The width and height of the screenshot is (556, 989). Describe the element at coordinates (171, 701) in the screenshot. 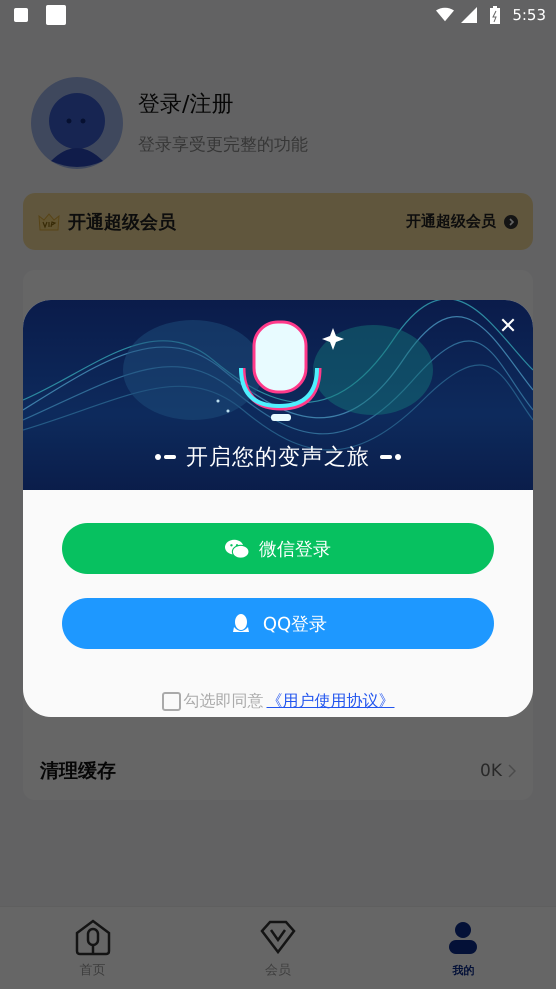

I see `agreement-checkbox` at that location.